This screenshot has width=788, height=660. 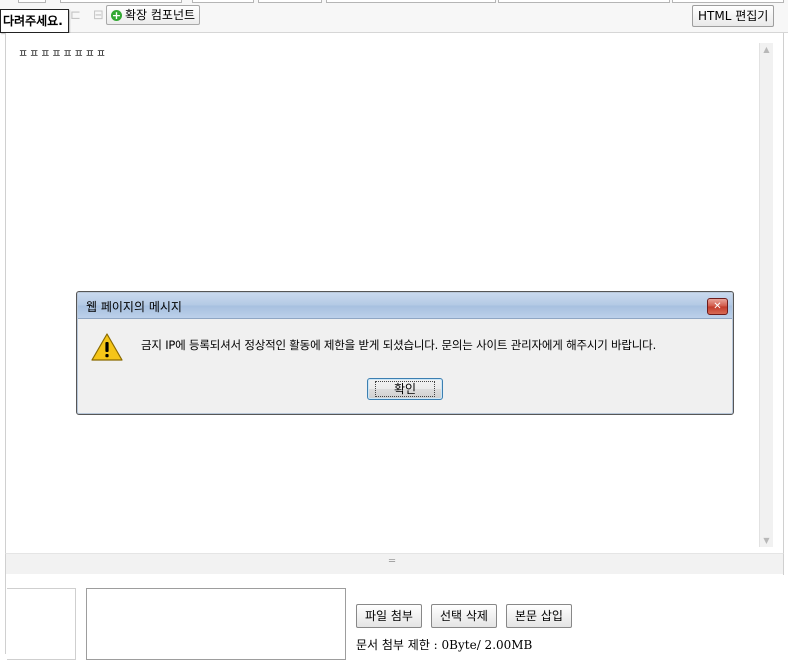 What do you see at coordinates (62, 53) in the screenshot?
I see `editor-text: ㅍㅍㅍㅍㅍㅍㅍㅍ` at bounding box center [62, 53].